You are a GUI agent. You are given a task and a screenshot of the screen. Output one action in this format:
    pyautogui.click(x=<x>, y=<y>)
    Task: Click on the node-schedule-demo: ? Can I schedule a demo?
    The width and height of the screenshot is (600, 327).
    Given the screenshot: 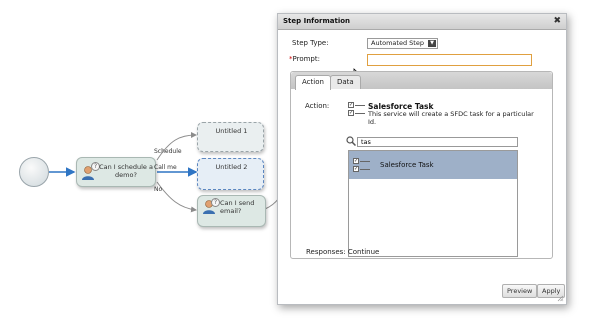 What is the action you would take?
    pyautogui.click(x=116, y=172)
    